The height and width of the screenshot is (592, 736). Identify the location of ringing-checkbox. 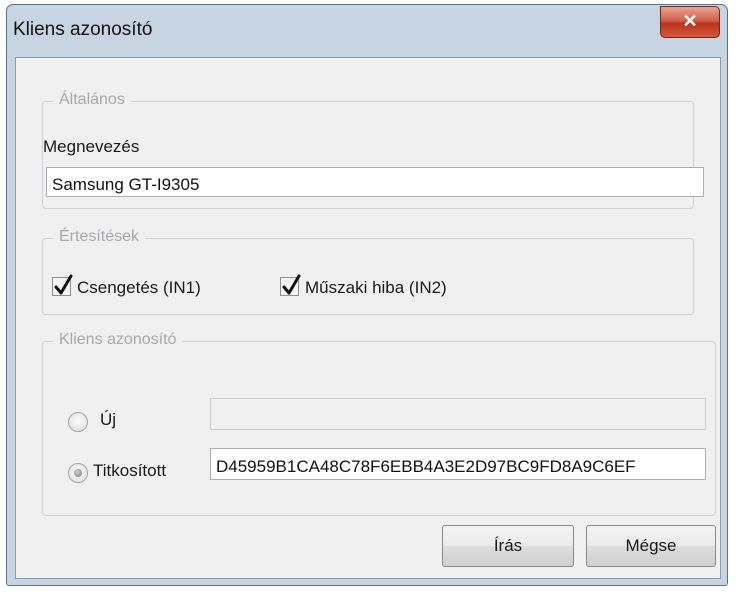
(62, 285).